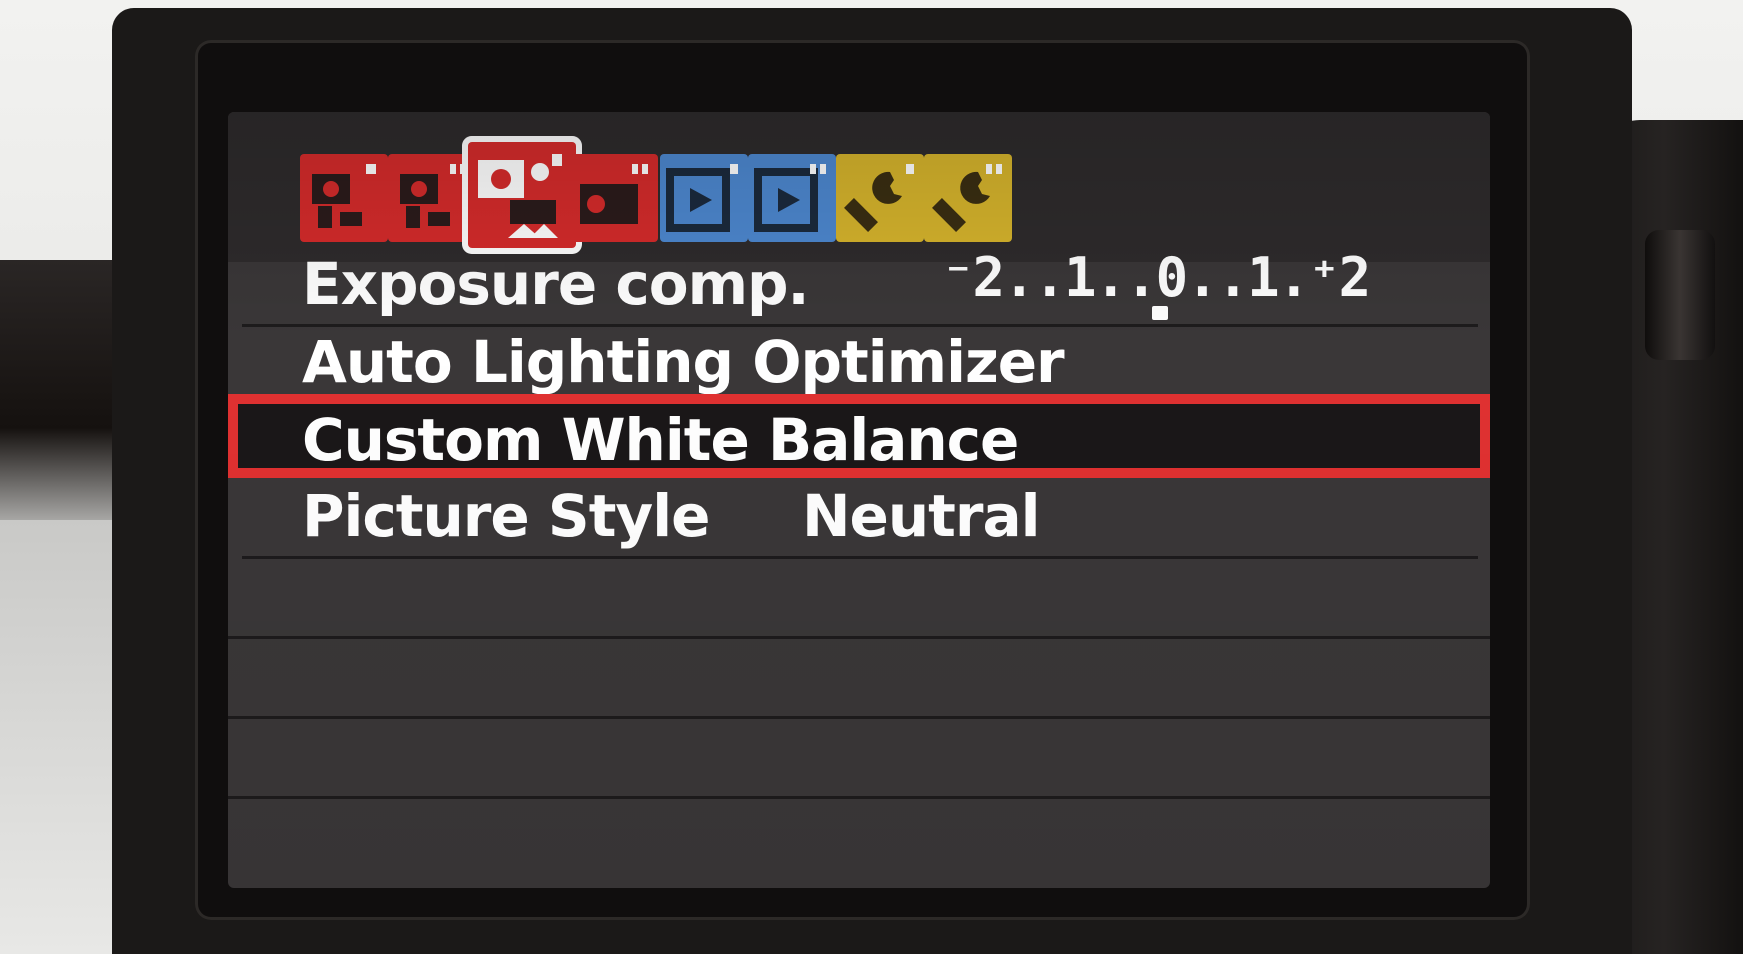 This screenshot has height=954, width=1743. I want to click on menu-item-label: Exposure comp., so click(556, 284).